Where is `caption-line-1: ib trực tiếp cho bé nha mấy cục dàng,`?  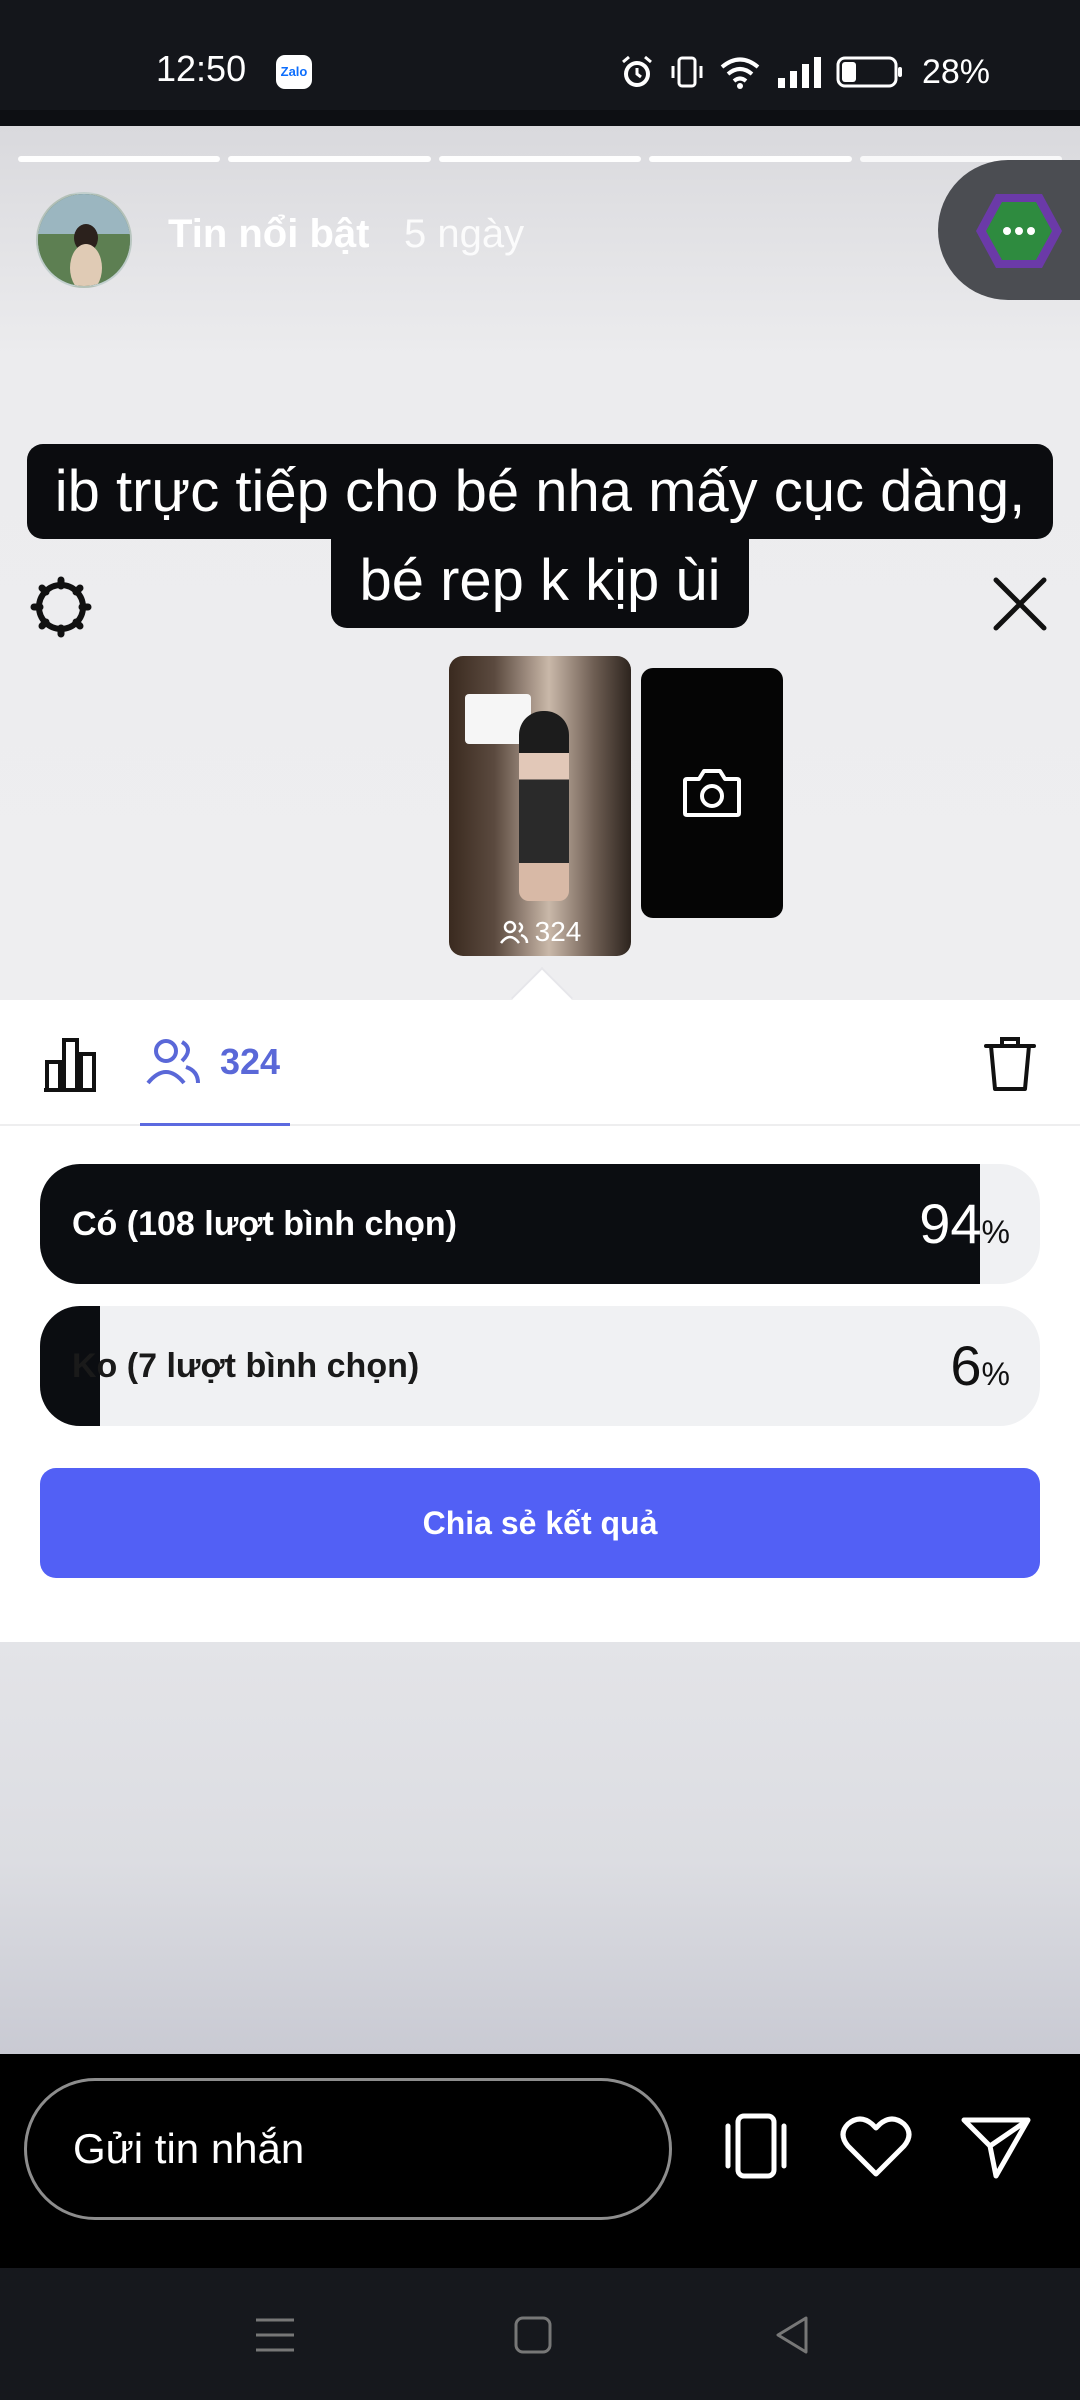 caption-line-1: ib trực tiếp cho bé nha mấy cục dàng, is located at coordinates (540, 491).